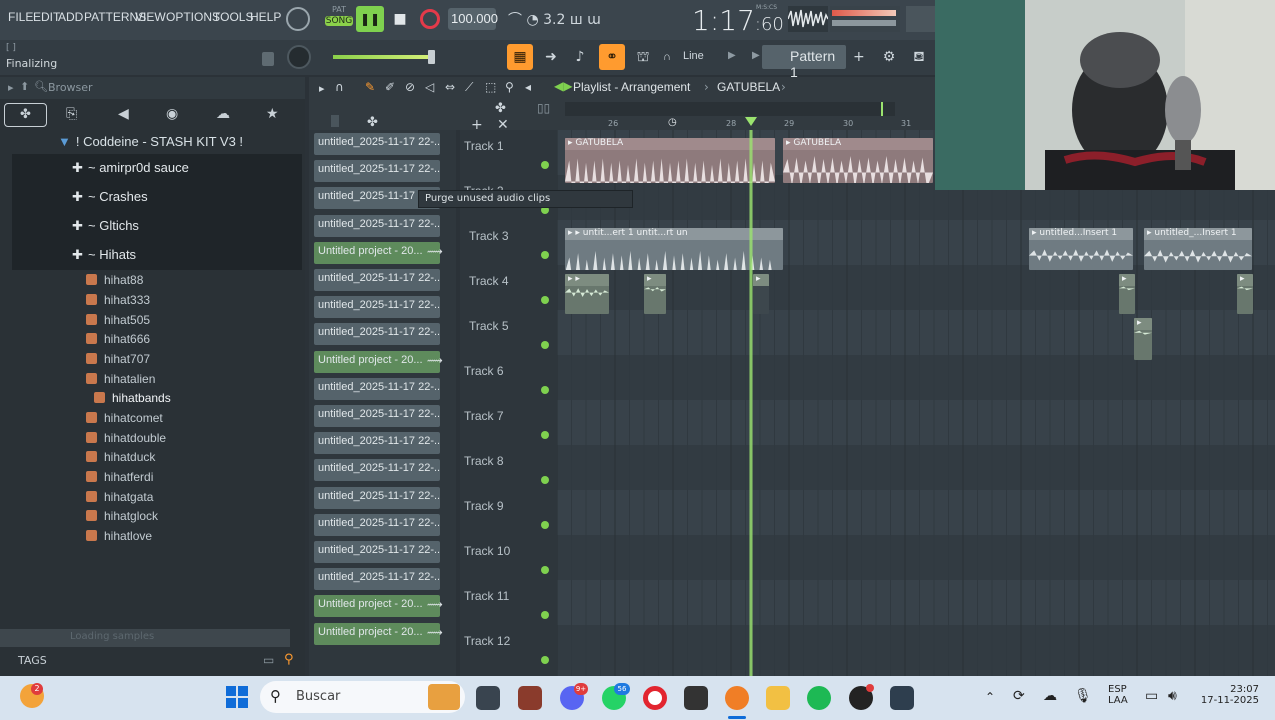 This screenshot has height=720, width=1275. Describe the element at coordinates (322, 88) in the screenshot. I see `playlist-menu-icon: ▸` at that location.